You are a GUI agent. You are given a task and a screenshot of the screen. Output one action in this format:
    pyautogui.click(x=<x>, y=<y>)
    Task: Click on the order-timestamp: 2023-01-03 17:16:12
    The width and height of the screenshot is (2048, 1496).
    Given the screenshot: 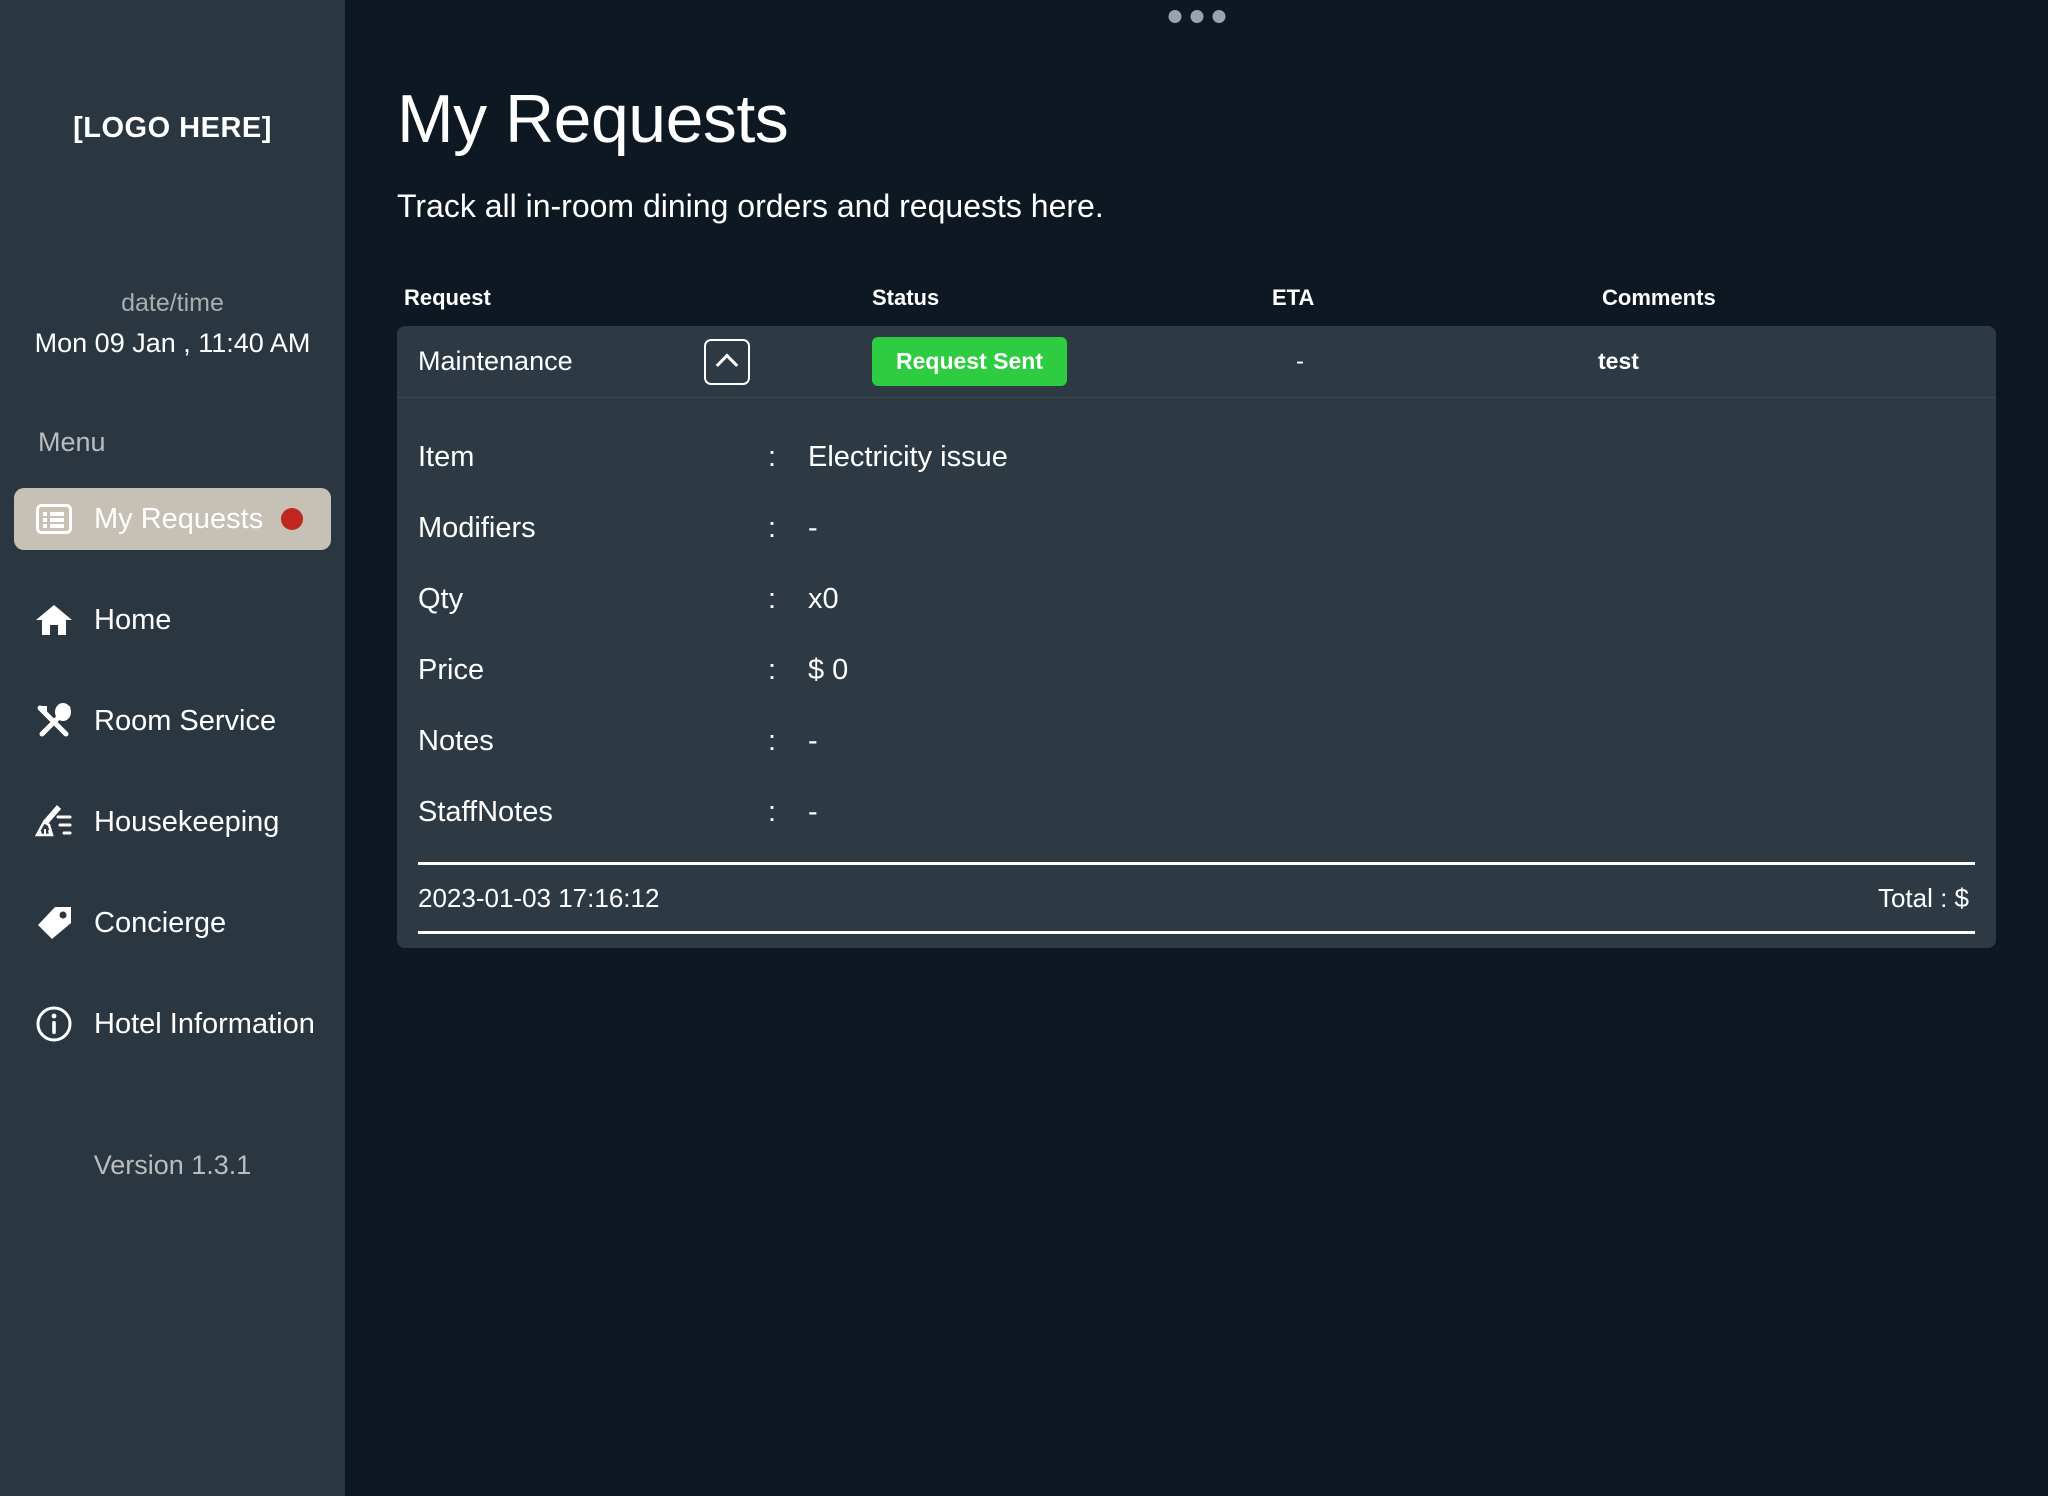 What is the action you would take?
    pyautogui.click(x=539, y=897)
    